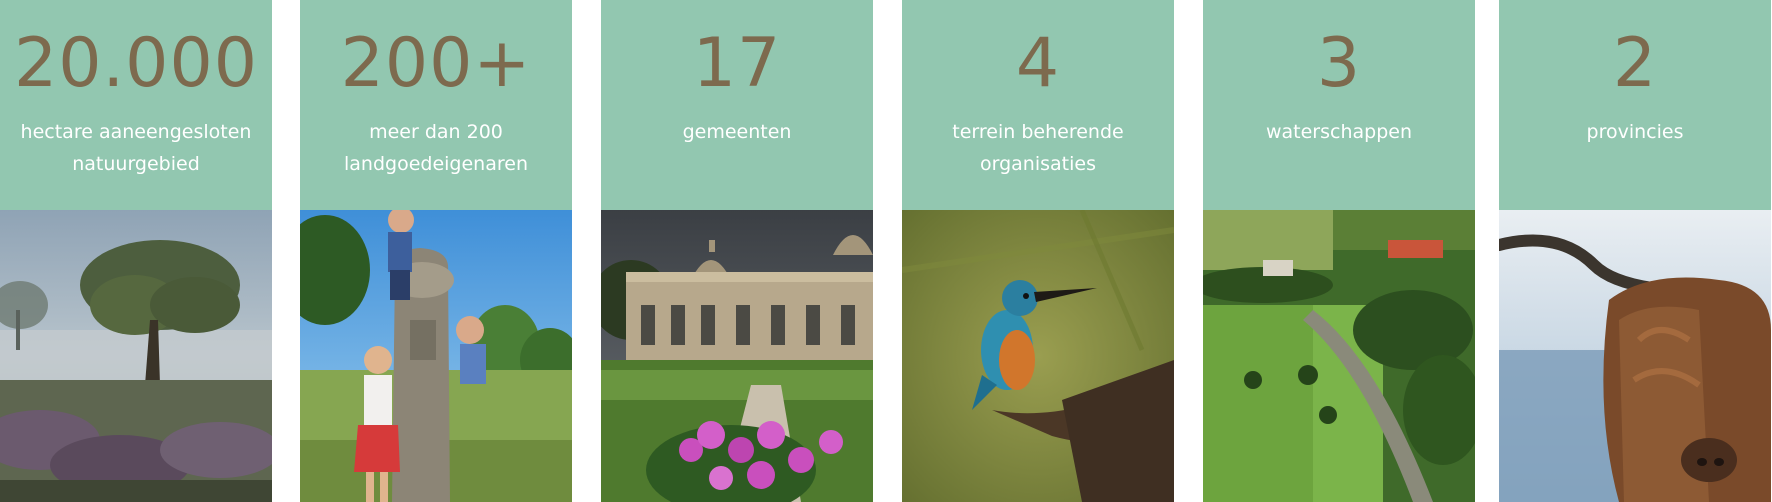 This screenshot has width=1772, height=502. Describe the element at coordinates (436, 132) in the screenshot. I see `stat-caption-line: meer dan 200` at that location.